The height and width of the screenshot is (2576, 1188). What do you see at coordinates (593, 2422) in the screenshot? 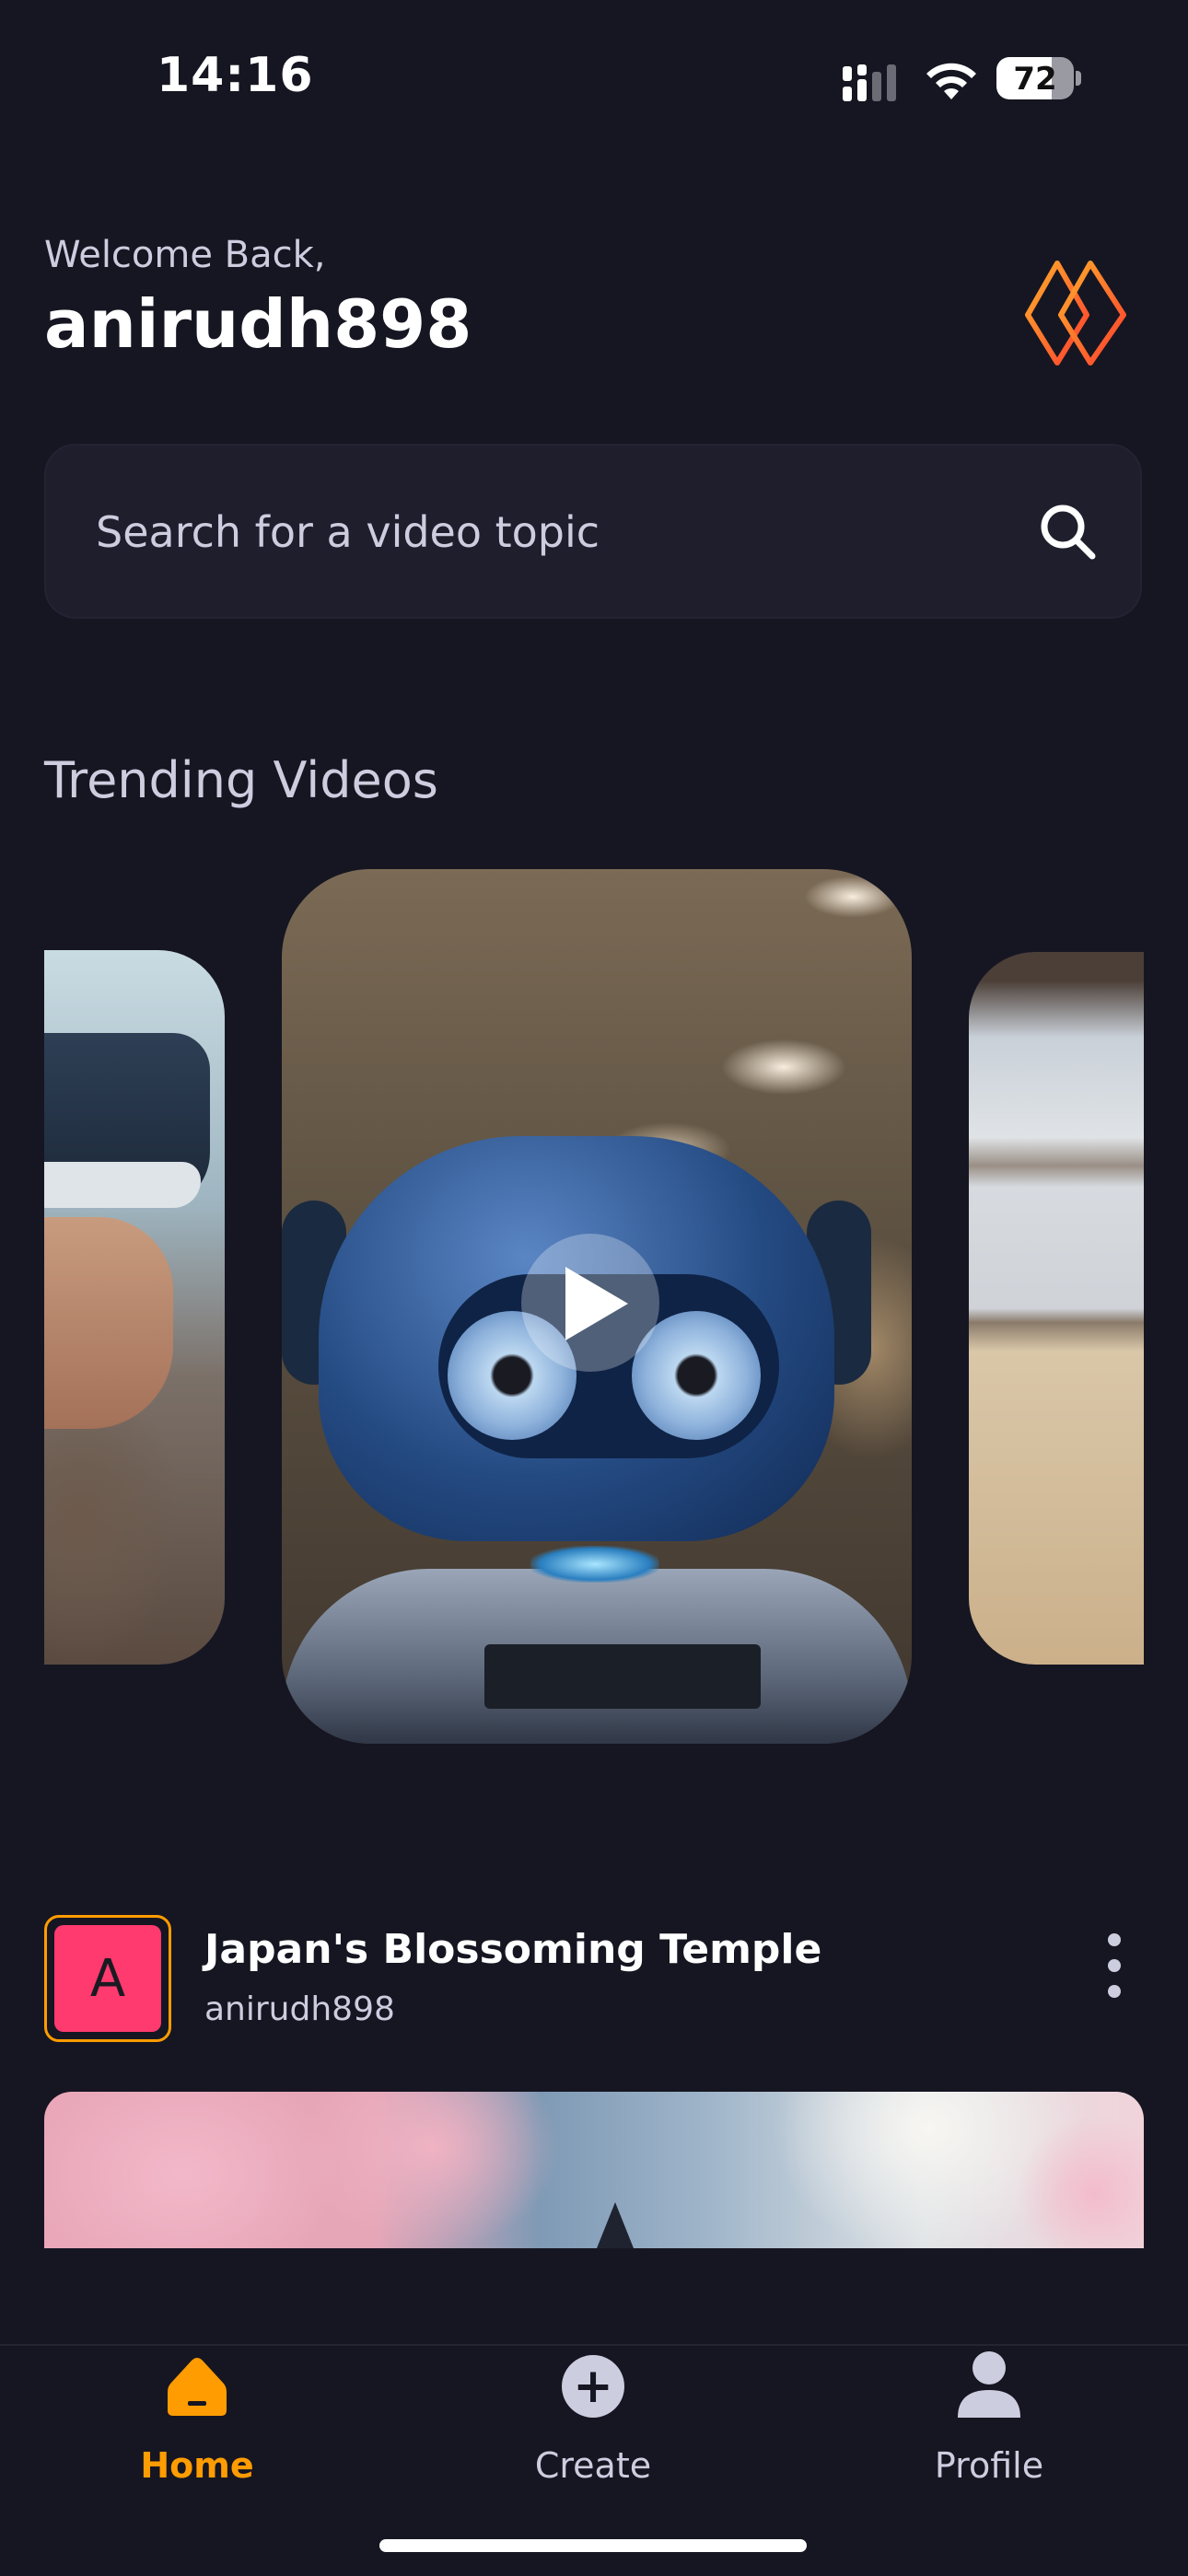
I see `tab-create: + Create` at bounding box center [593, 2422].